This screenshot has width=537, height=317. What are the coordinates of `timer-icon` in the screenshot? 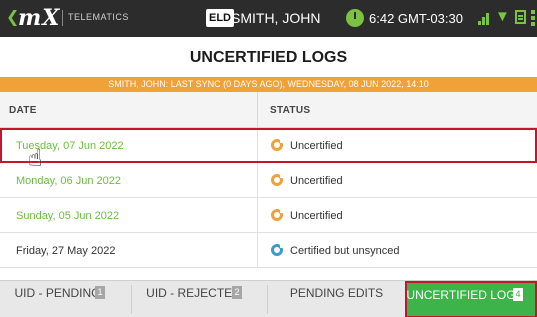 It's located at (355, 18).